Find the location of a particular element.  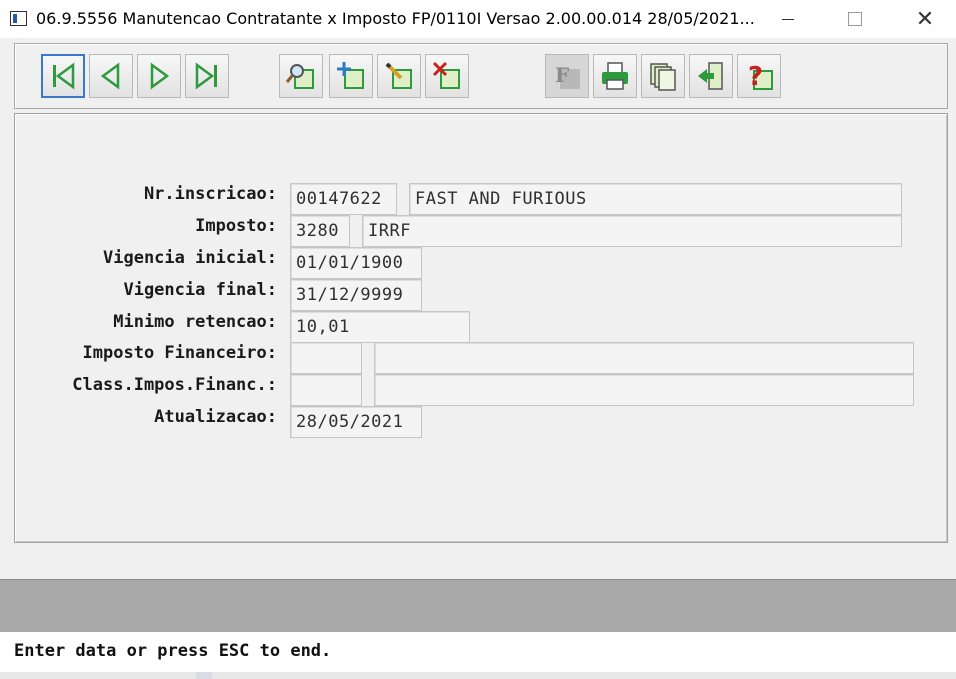

bottom-tab is located at coordinates (204, 675).